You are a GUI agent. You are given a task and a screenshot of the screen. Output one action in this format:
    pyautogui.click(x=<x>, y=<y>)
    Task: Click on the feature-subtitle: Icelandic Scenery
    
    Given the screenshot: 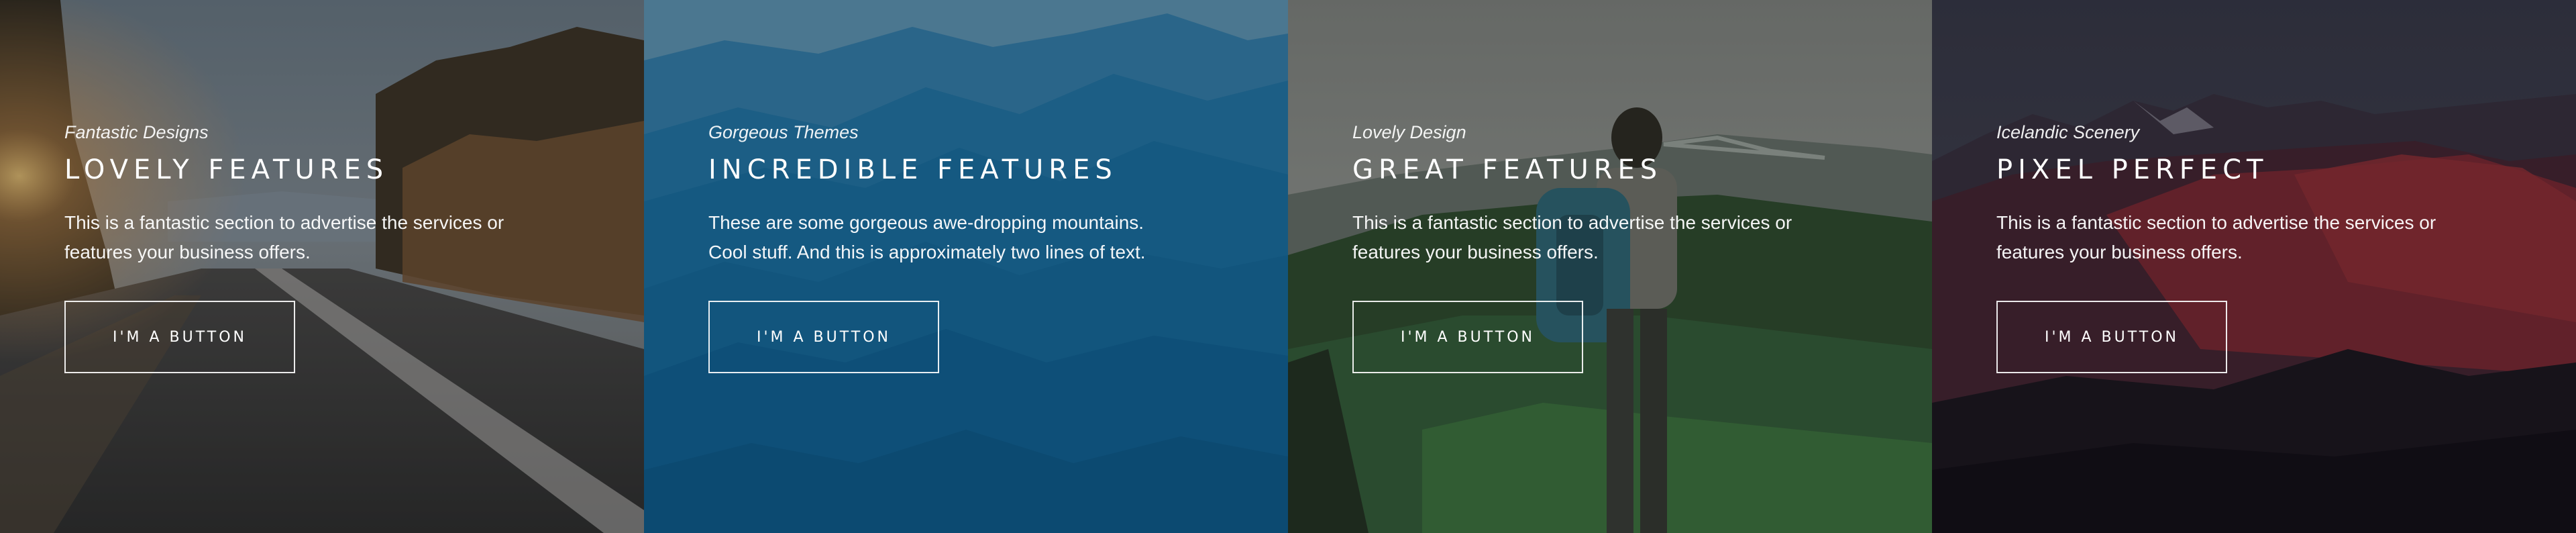 What is the action you would take?
    pyautogui.click(x=2068, y=132)
    